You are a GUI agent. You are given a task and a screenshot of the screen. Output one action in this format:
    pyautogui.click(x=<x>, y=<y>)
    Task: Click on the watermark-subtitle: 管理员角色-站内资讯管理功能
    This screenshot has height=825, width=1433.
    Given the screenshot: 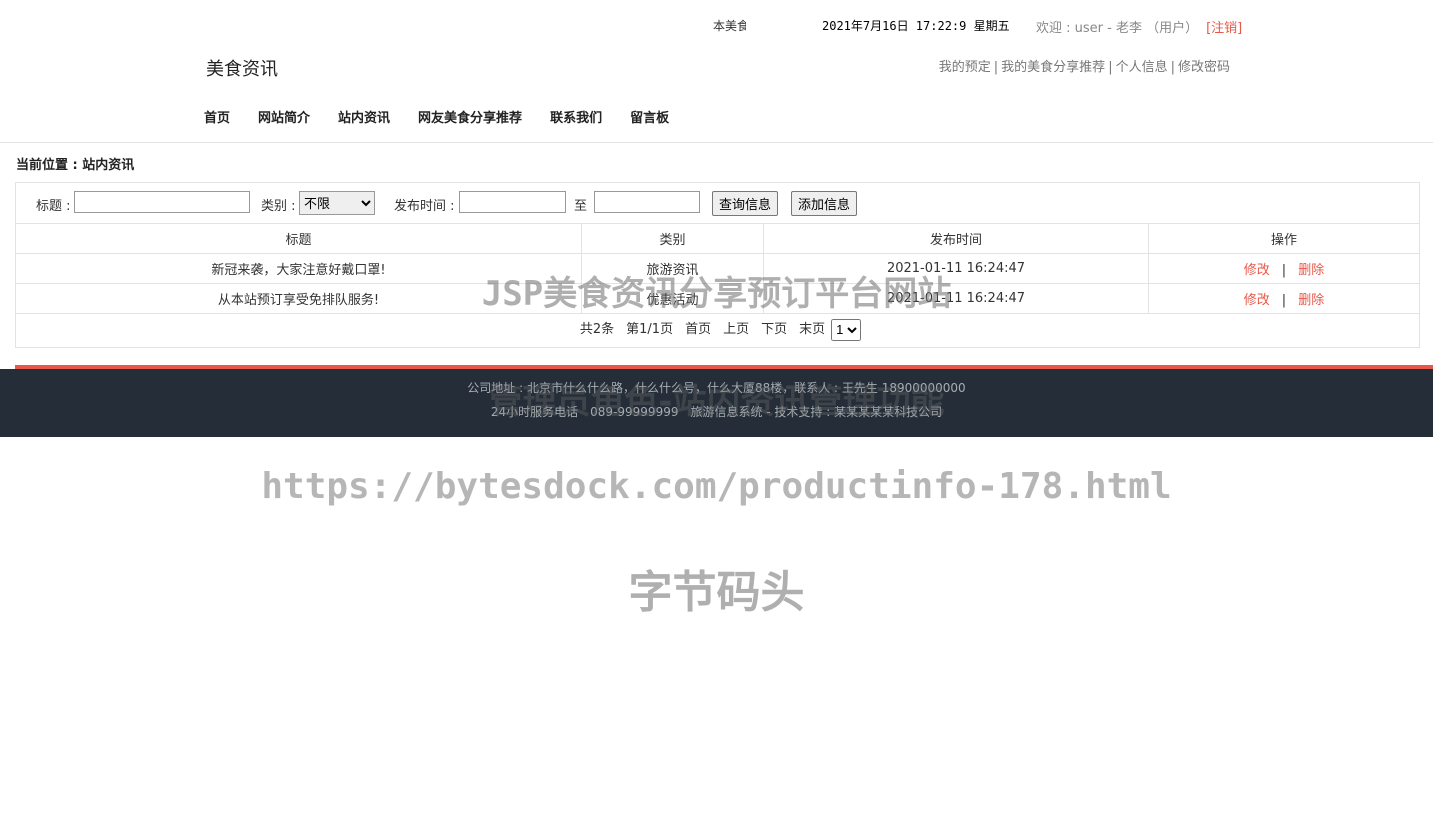 What is the action you would take?
    pyautogui.click(x=716, y=402)
    